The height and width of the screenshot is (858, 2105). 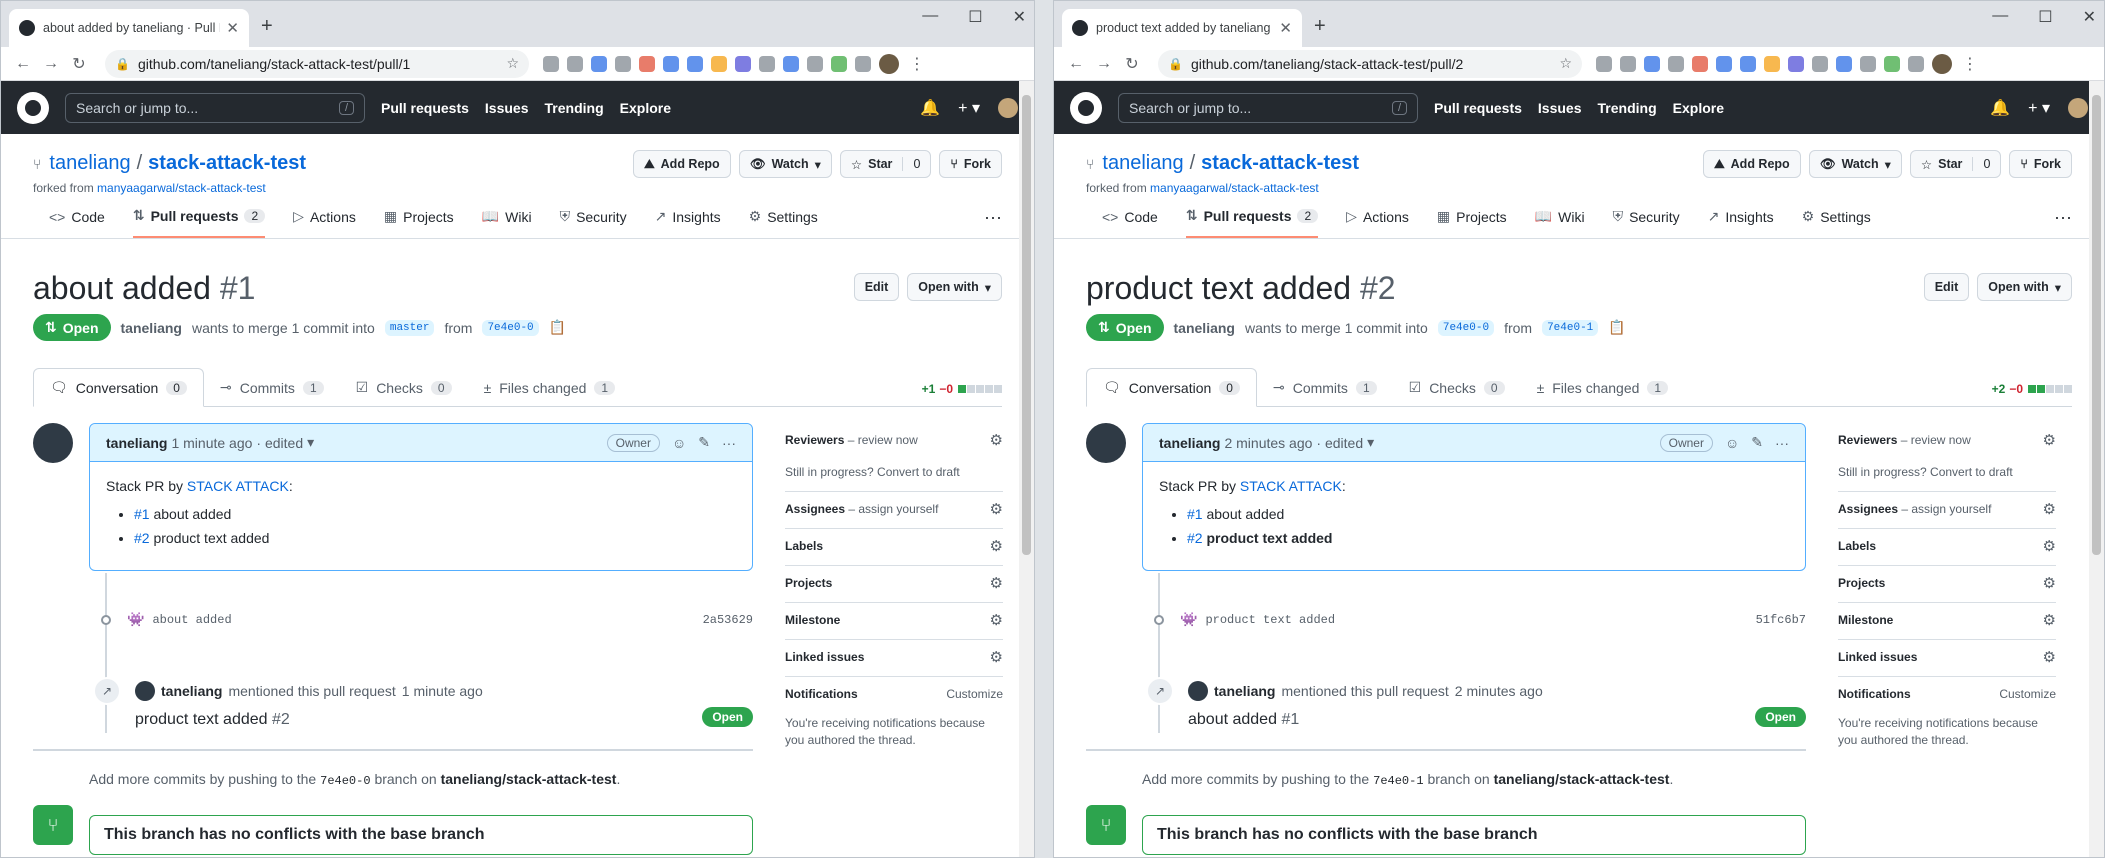 I want to click on comment-edited: · edited, so click(x=279, y=443).